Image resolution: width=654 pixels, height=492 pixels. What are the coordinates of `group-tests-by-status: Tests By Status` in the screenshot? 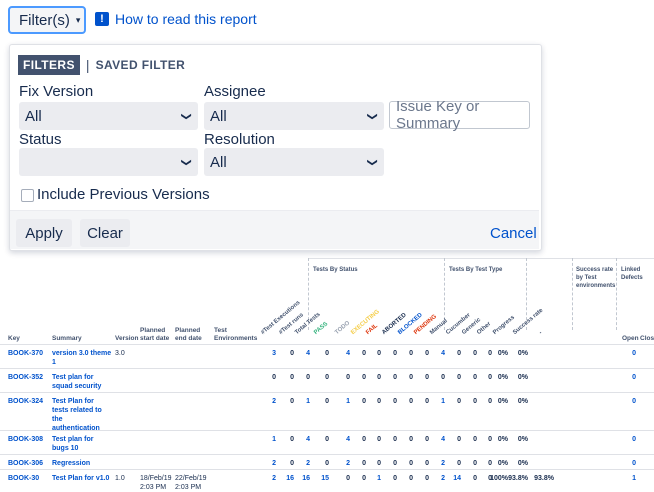 It's located at (335, 270).